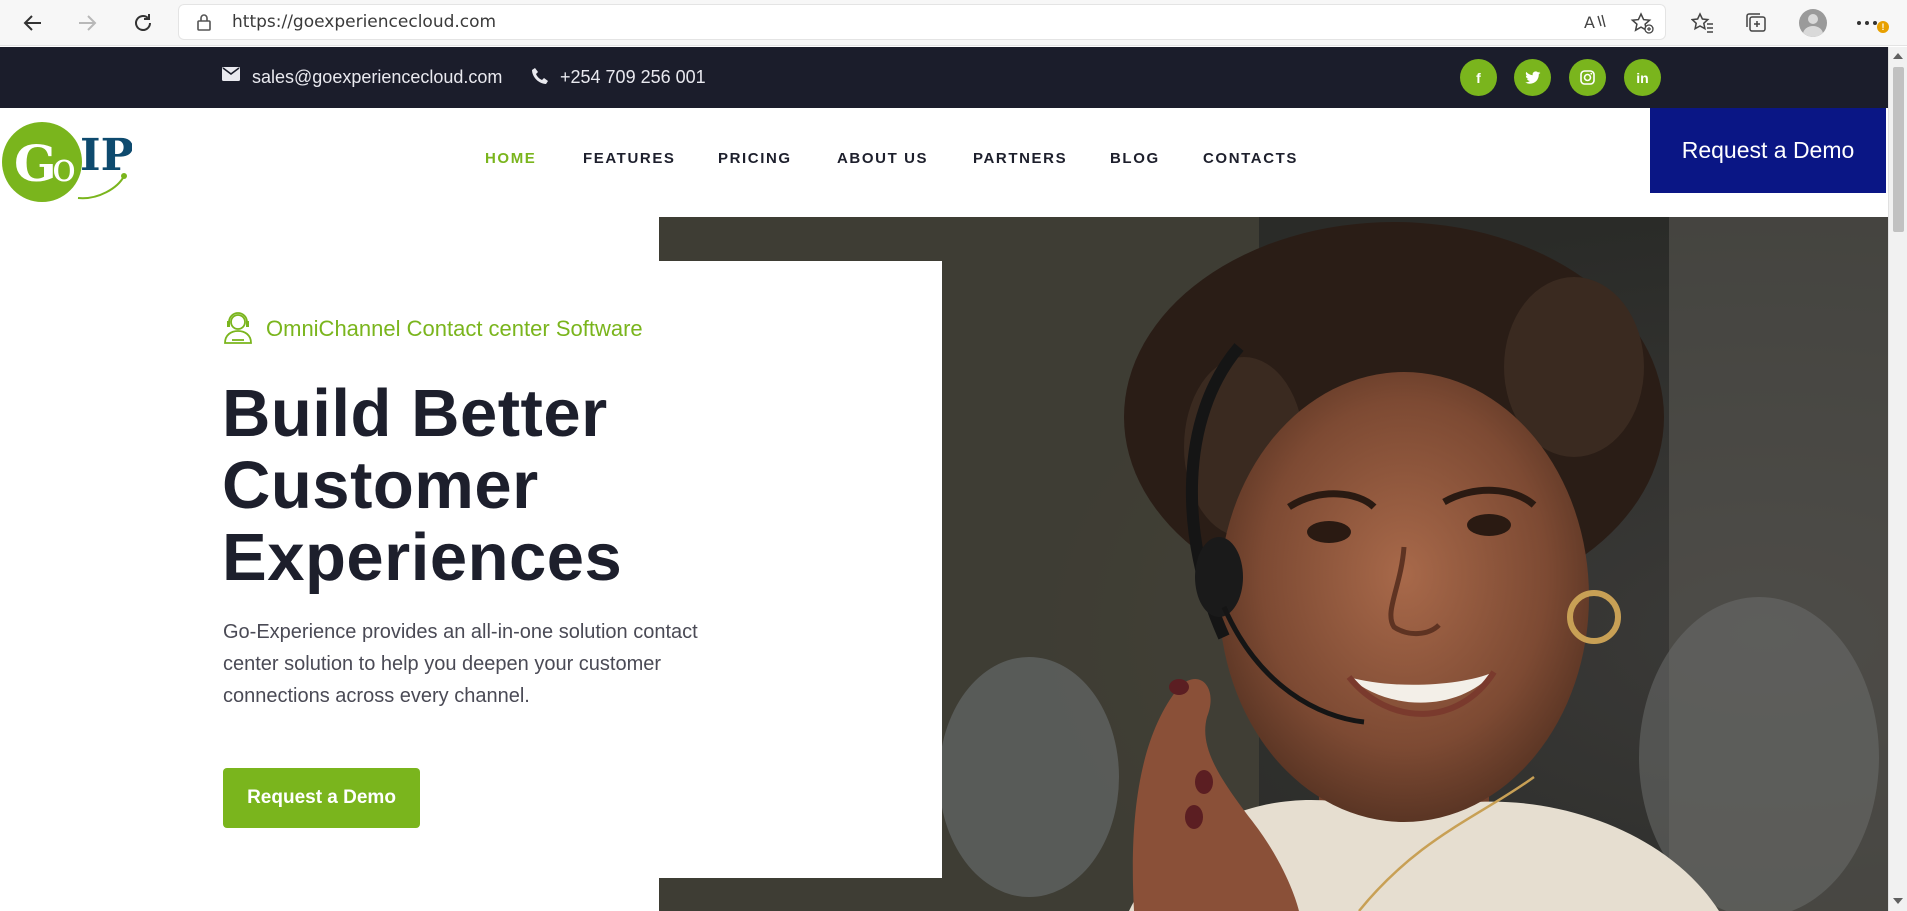  I want to click on request-demo-header-button: Request a Demo, so click(1768, 150).